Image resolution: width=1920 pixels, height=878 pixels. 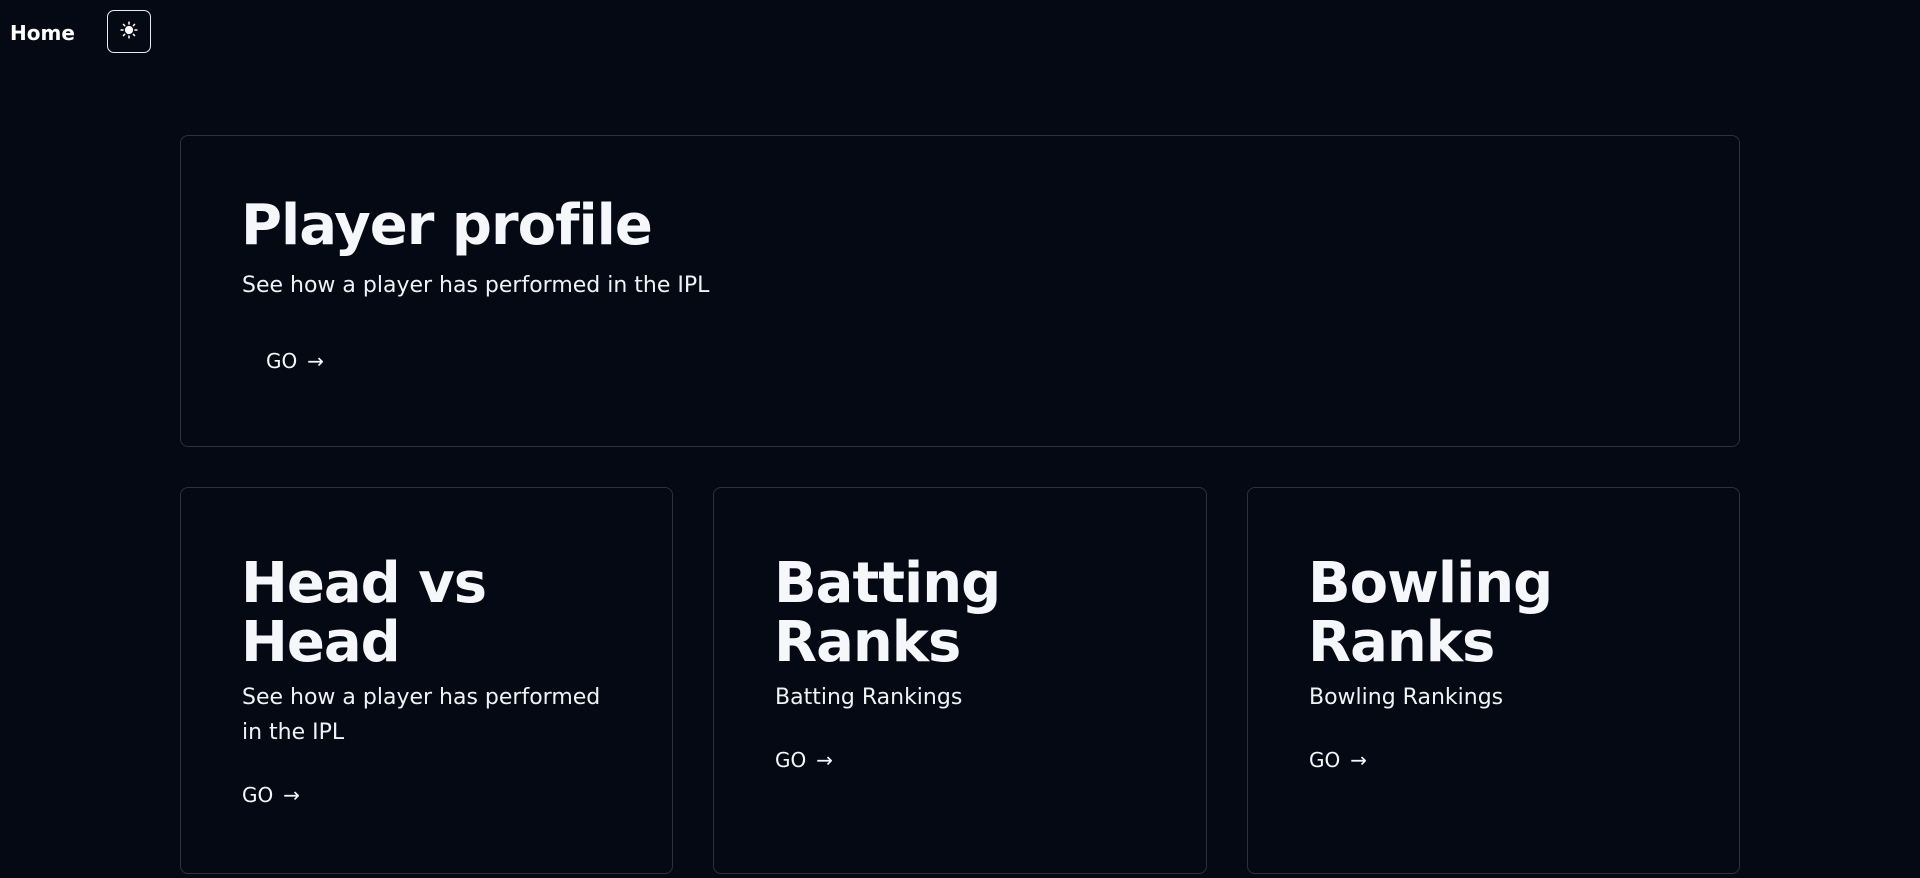 I want to click on batting-ranks-go-button: GO →, so click(x=804, y=760).